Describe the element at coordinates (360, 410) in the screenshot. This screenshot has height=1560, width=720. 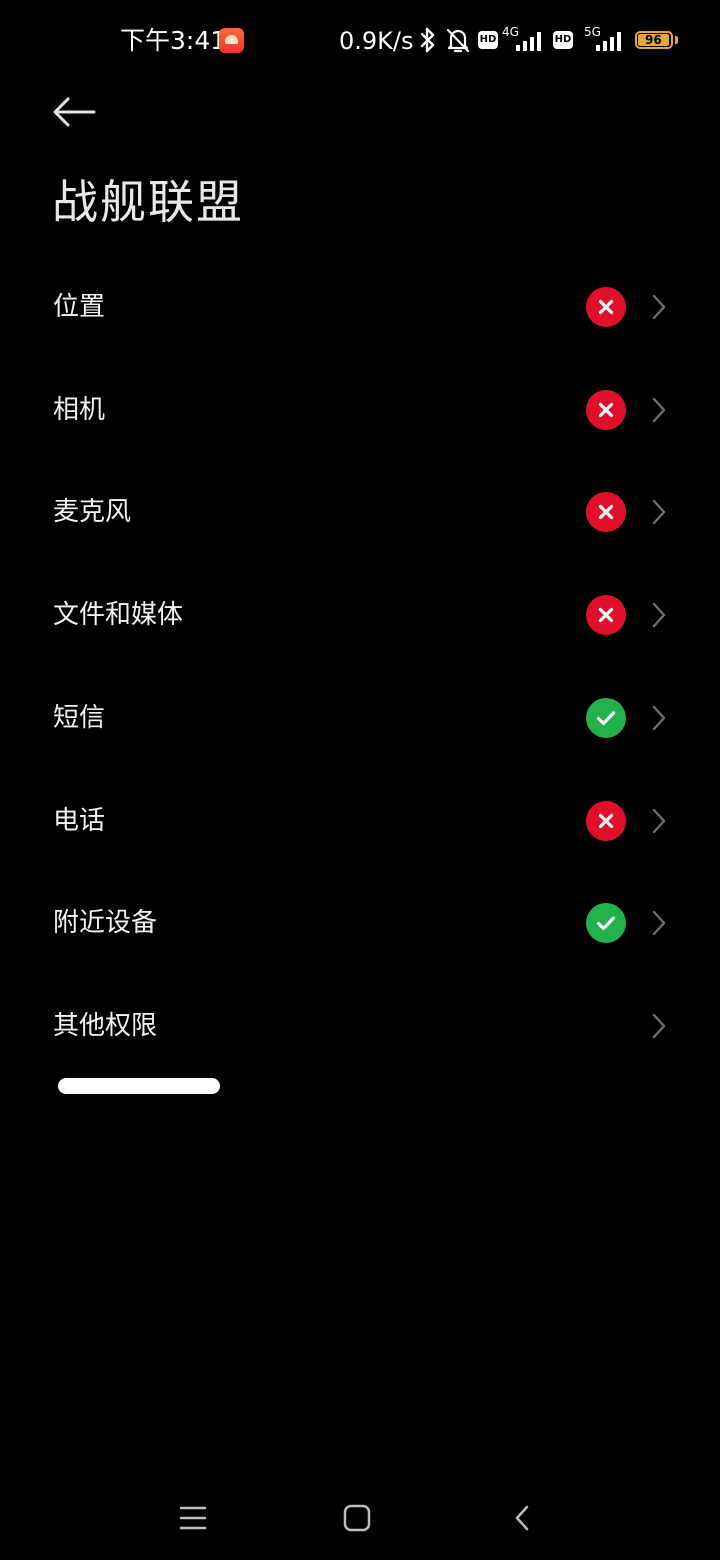
I see `permission-row: 相机` at that location.